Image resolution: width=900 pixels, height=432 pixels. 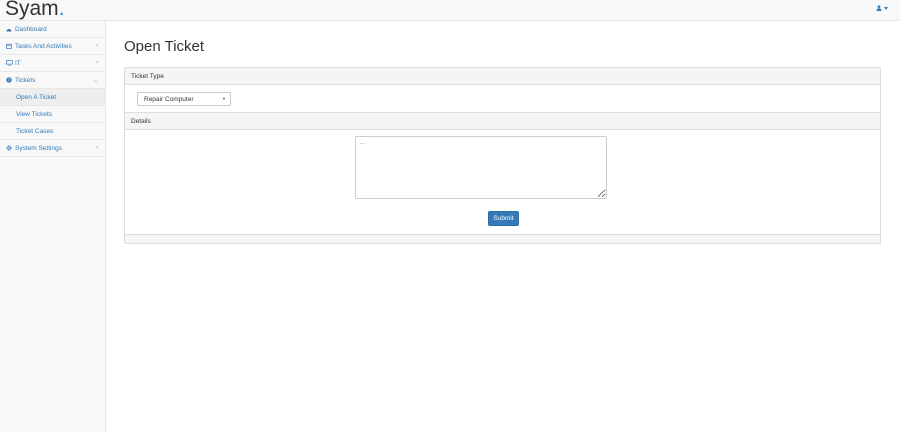 I want to click on sidebar-item-system-settings: System Settings ‹, so click(x=52, y=148).